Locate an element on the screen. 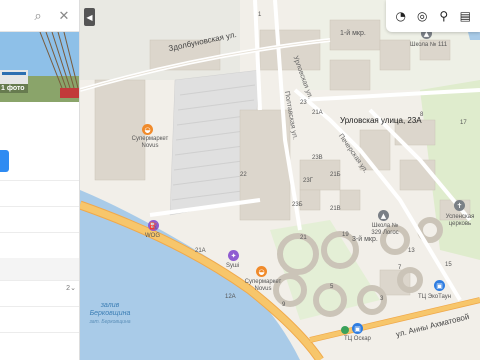 This screenshot has height=360, width=480. map-toolbar: ◔ ◎ ⚲ ▤ is located at coordinates (433, 16).